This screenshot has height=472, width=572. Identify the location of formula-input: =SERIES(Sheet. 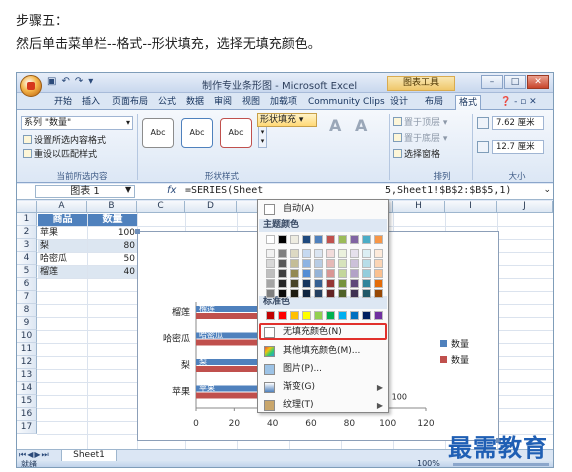
(224, 190).